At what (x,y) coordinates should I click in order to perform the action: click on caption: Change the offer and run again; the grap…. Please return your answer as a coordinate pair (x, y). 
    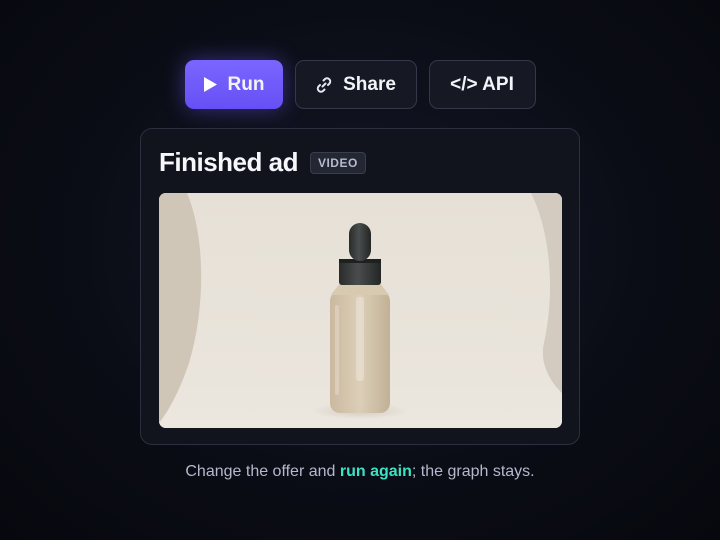
    Looking at the image, I should click on (360, 472).